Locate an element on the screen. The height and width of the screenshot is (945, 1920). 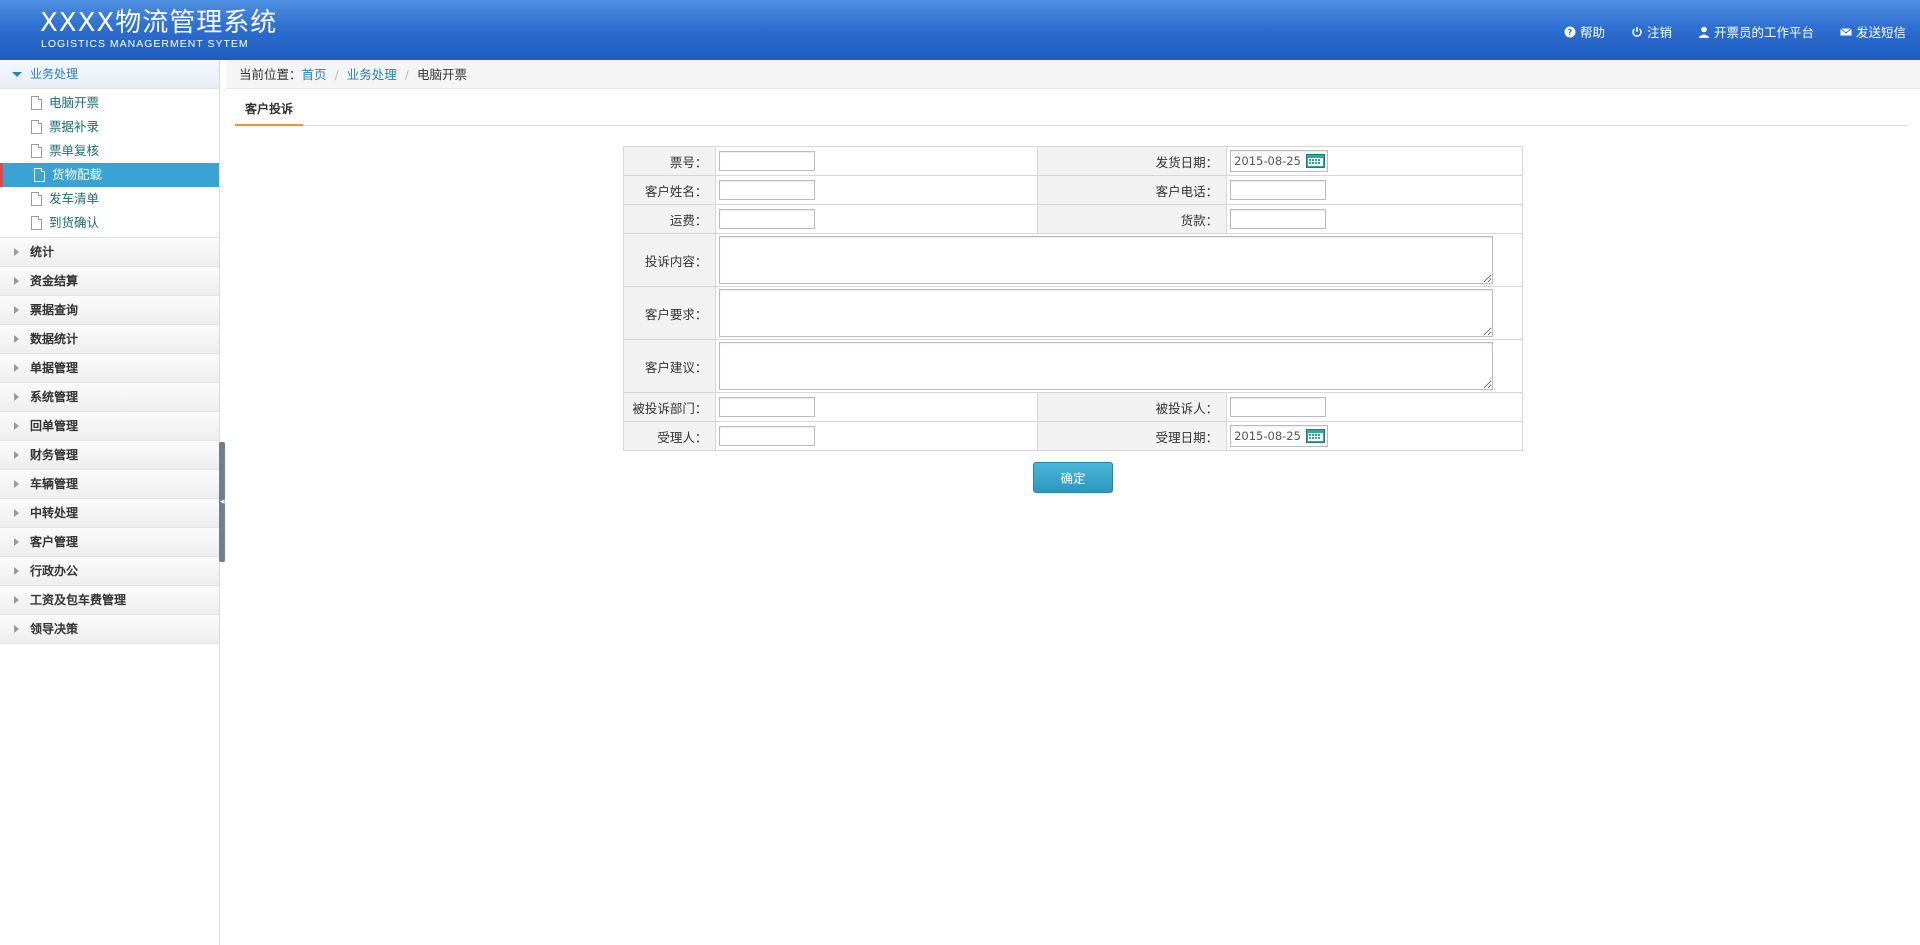
sidebar-item-label: 货物配载 is located at coordinates (77, 174).